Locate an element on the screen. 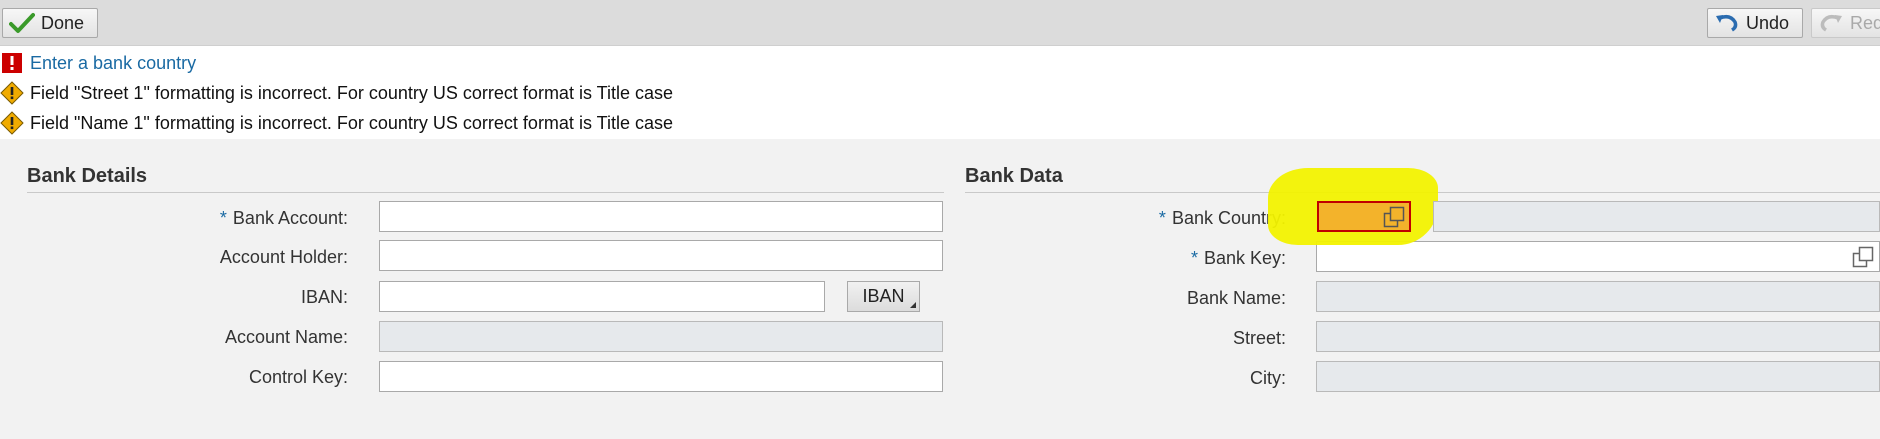  undo-button: Undo is located at coordinates (1755, 23).